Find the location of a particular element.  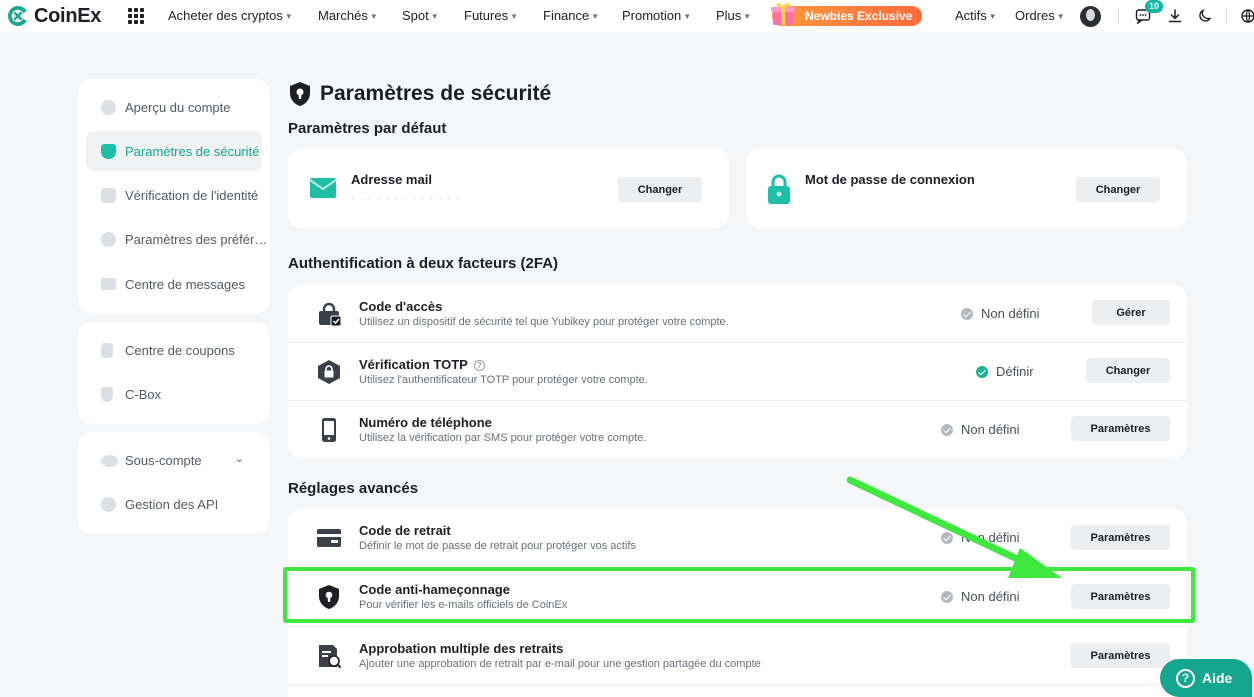

nav-assets: Actifs ▼ is located at coordinates (976, 15).